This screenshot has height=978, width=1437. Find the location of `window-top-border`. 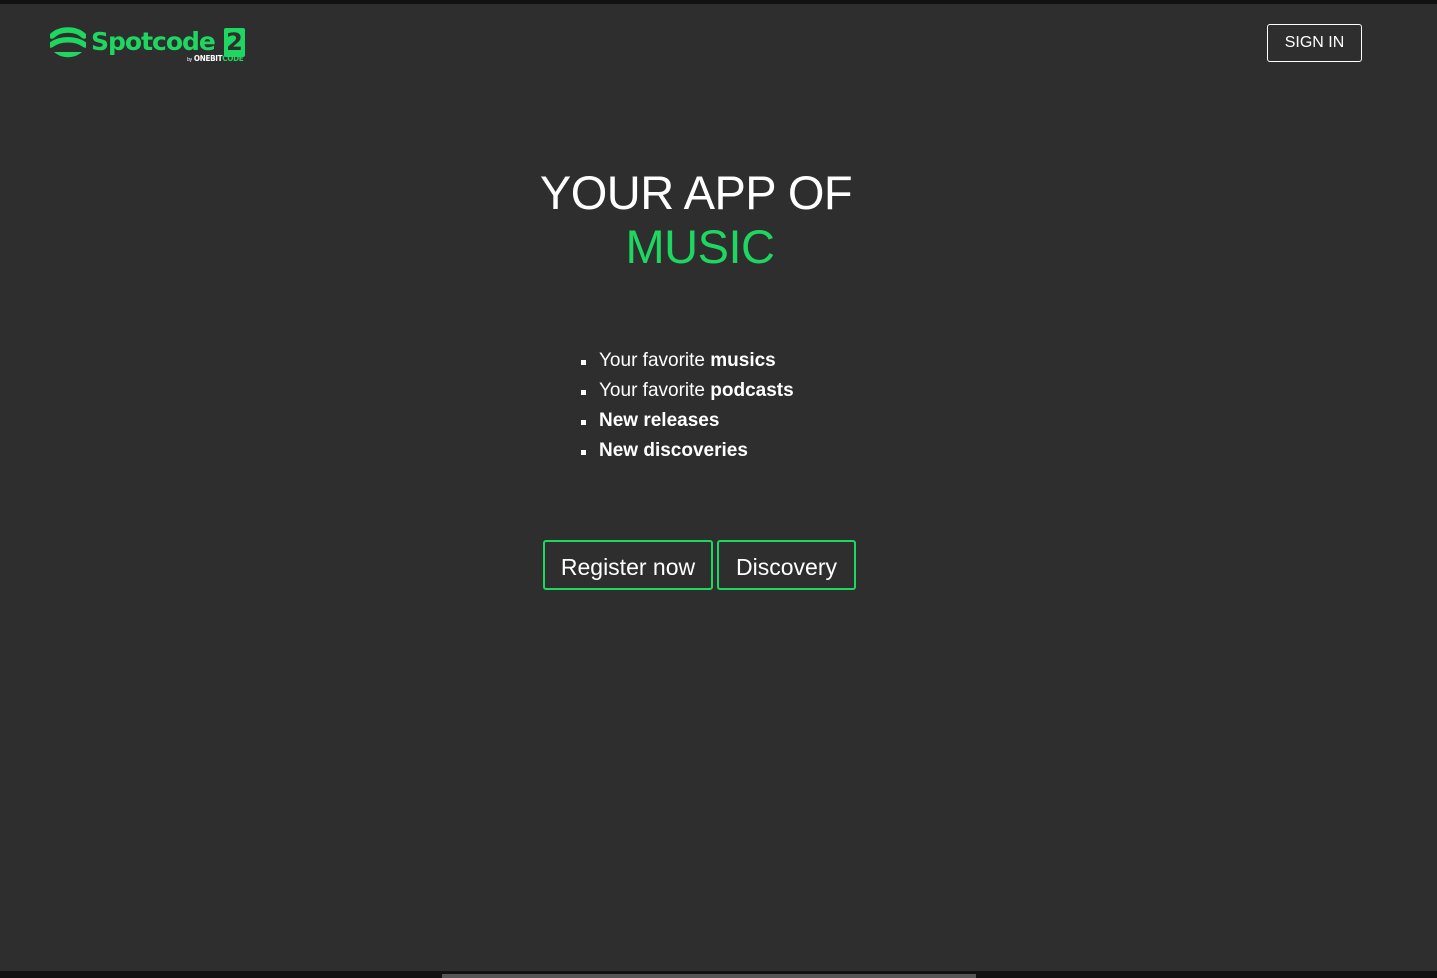

window-top-border is located at coordinates (718, 2).